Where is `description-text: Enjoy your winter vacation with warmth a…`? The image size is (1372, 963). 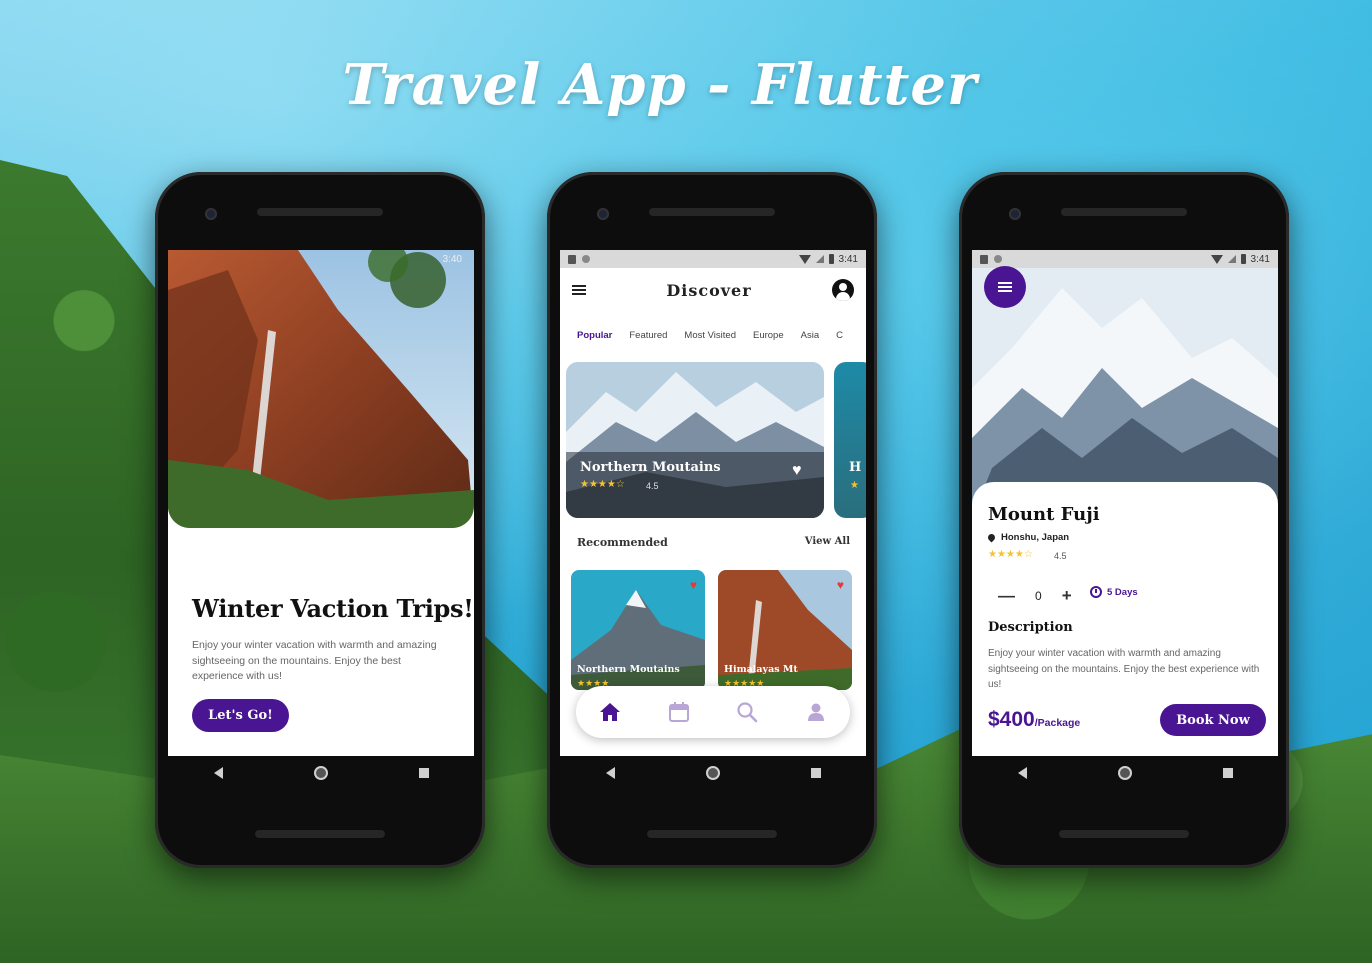
description-text: Enjoy your winter vacation with warmth a… is located at coordinates (1124, 669).